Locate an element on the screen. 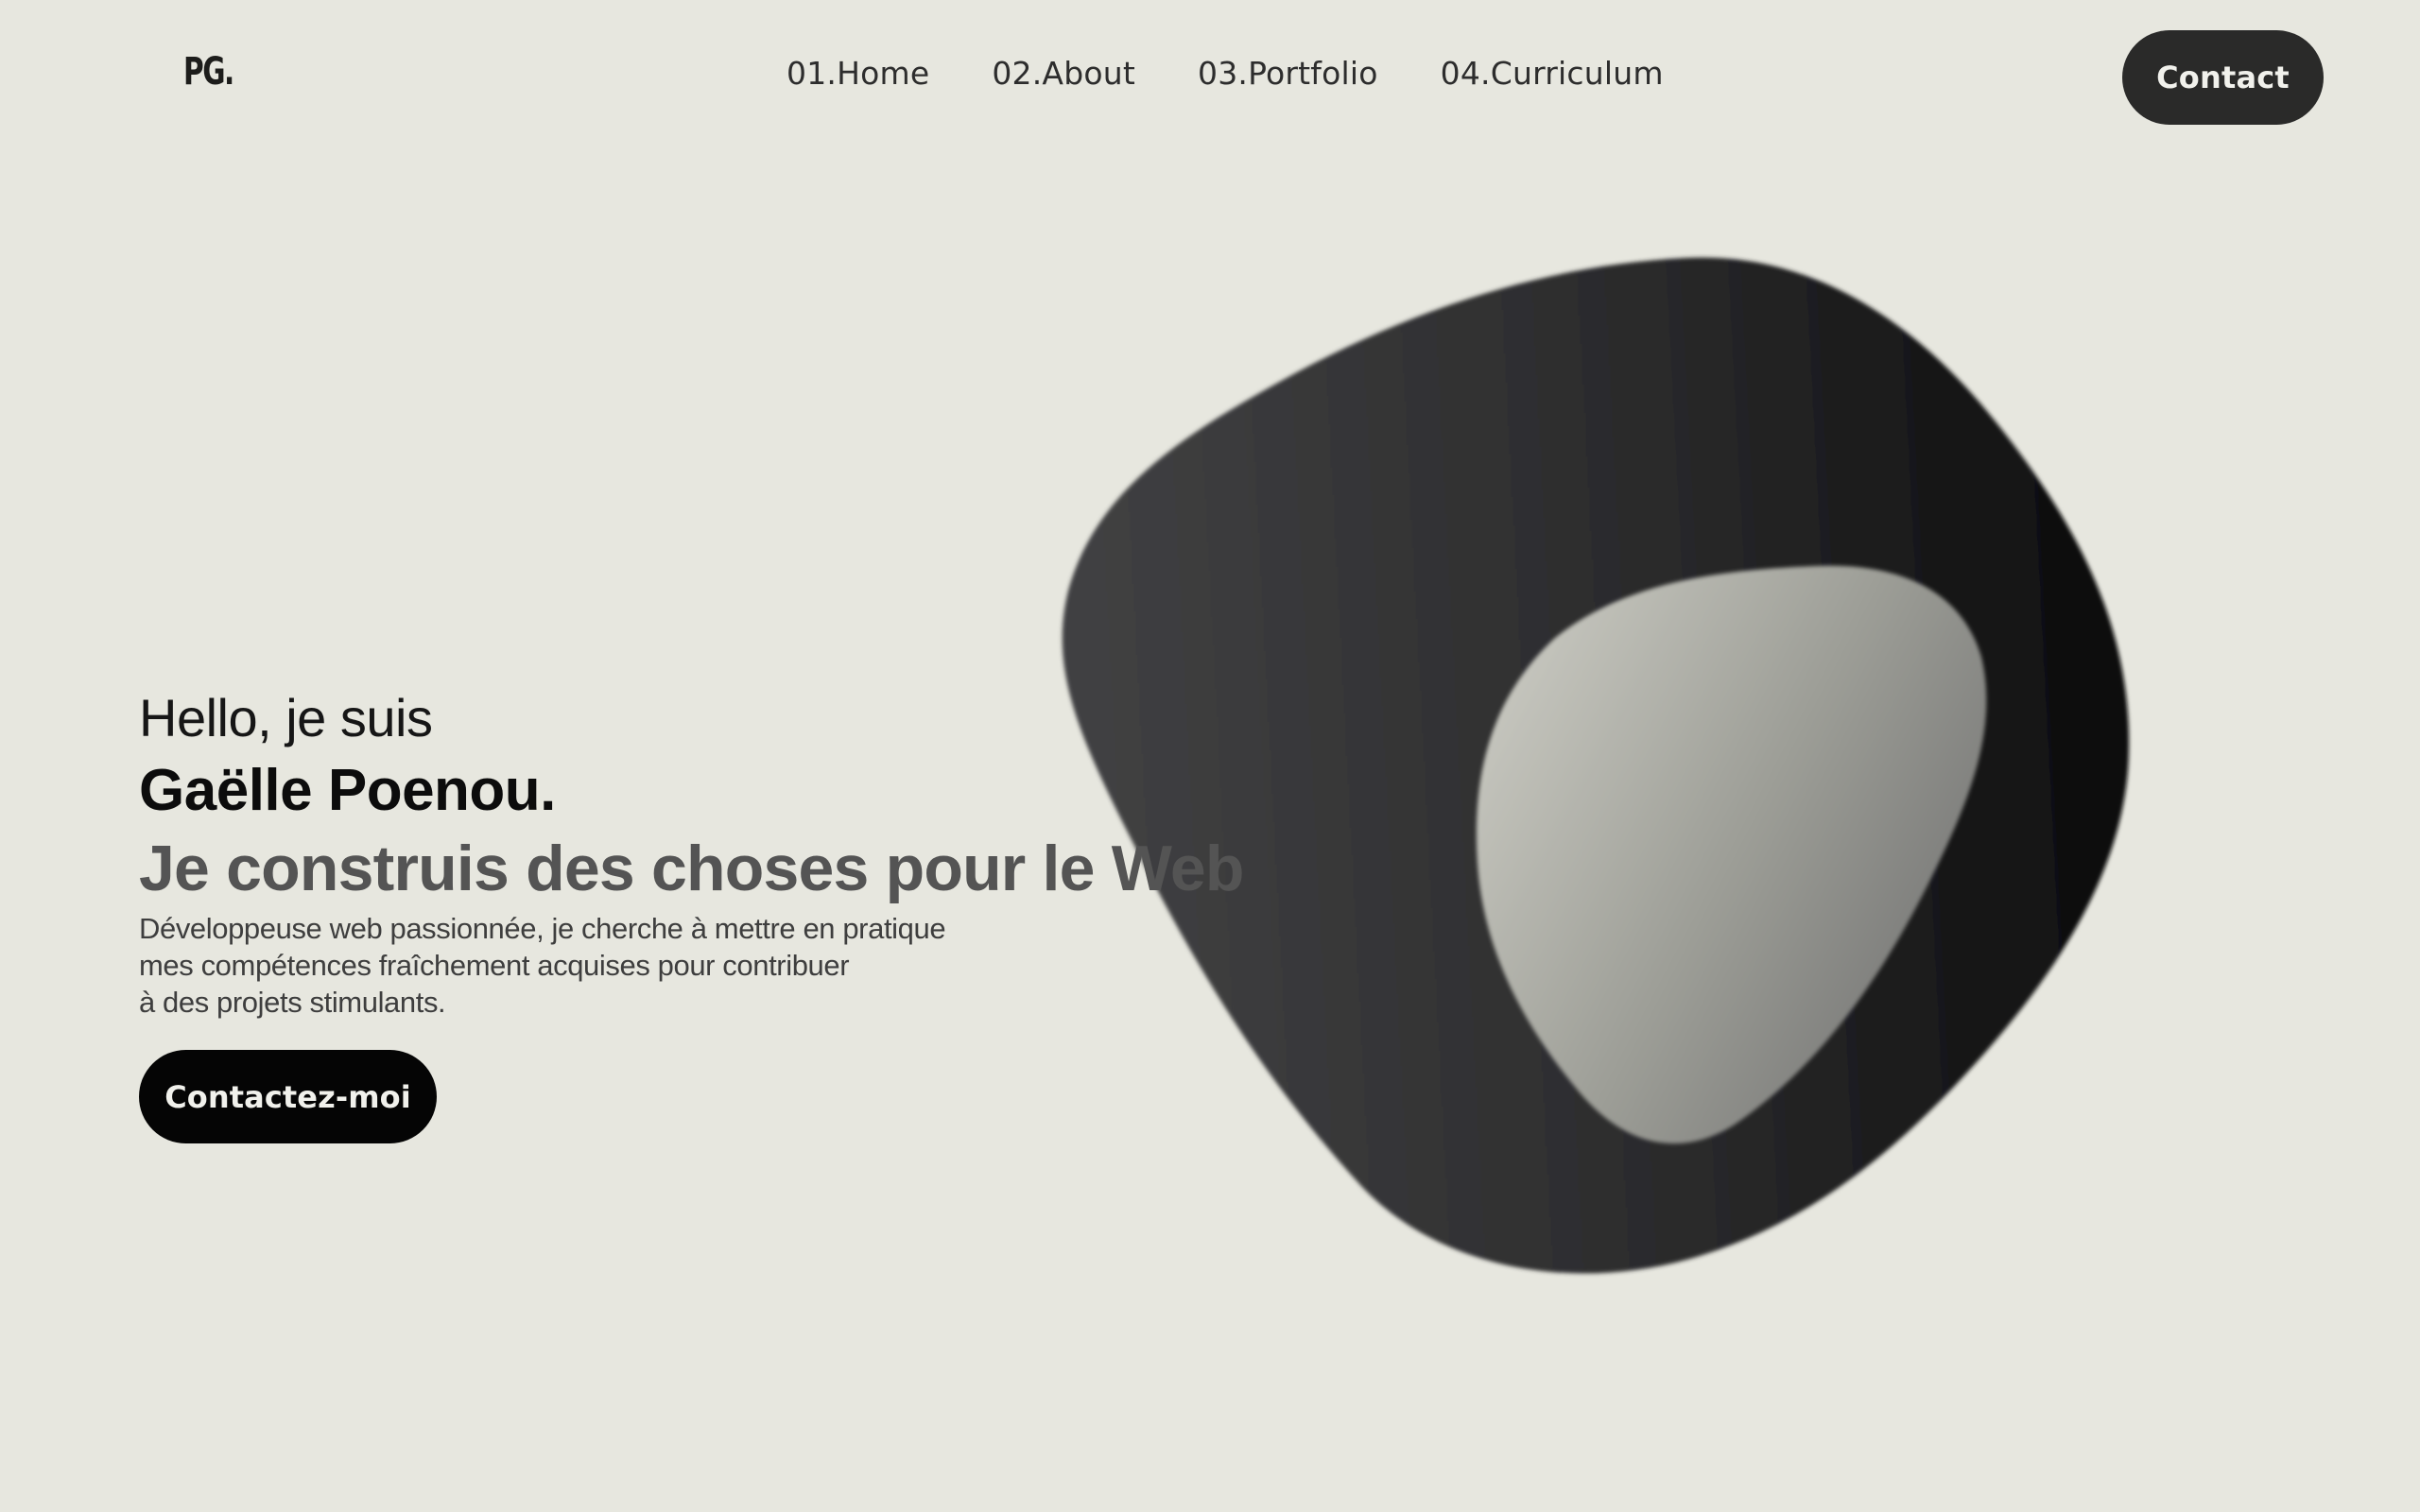  hero-bio-line: à des projets stimulants. is located at coordinates (293, 1002).